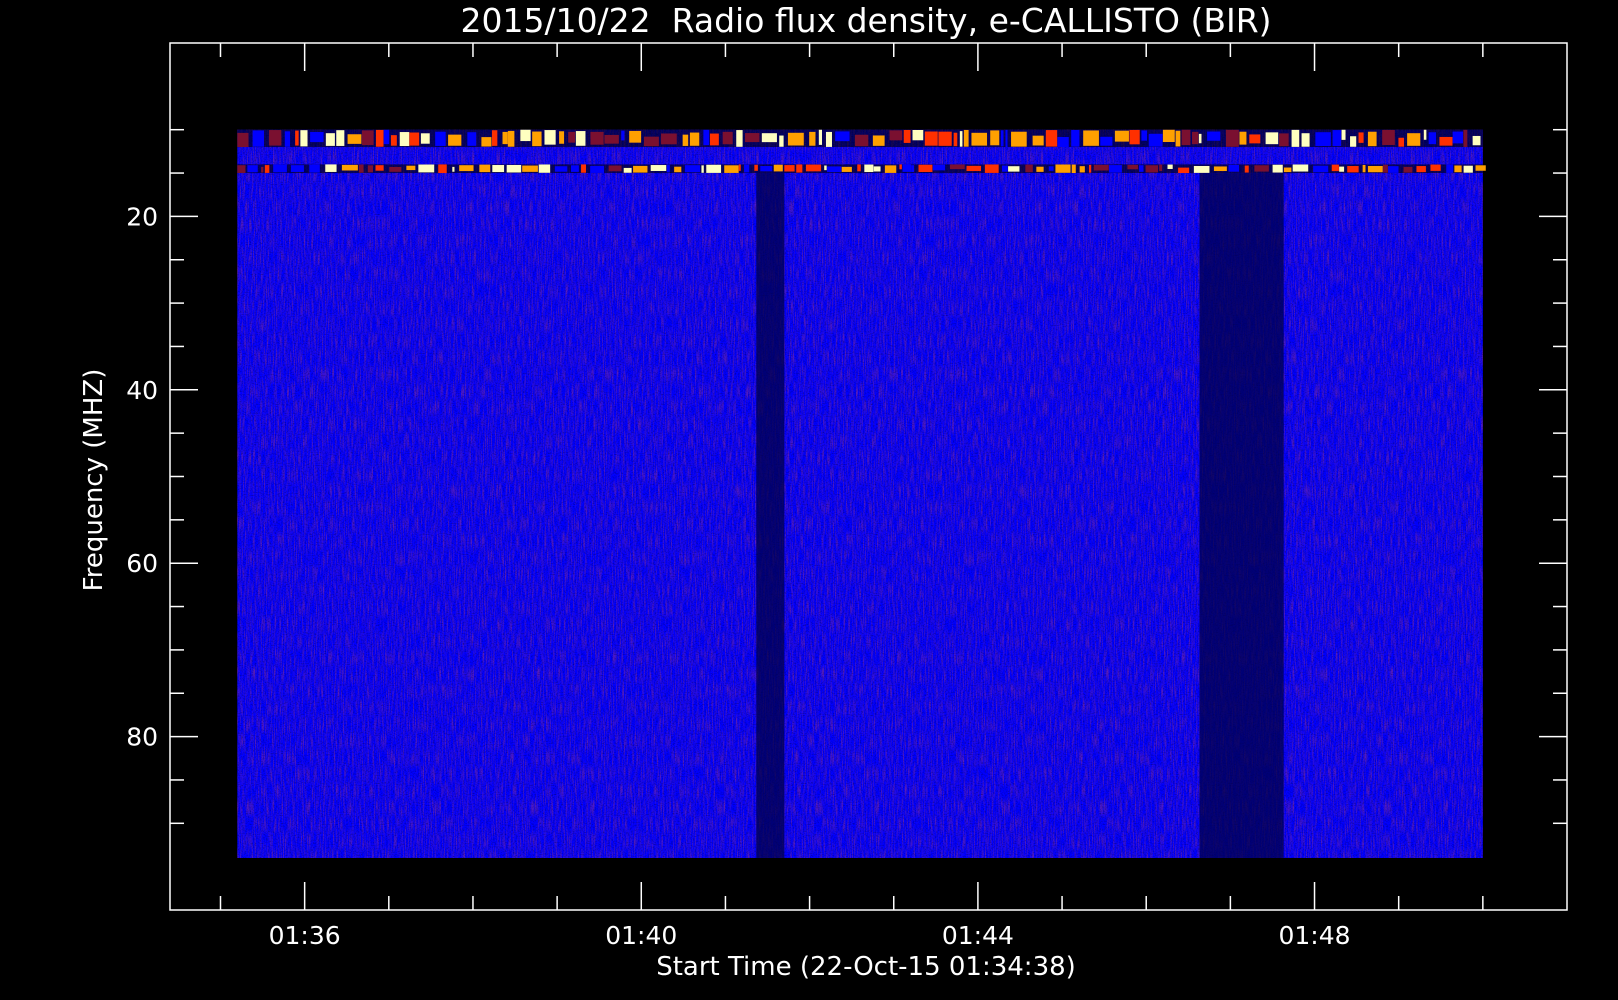  Describe the element at coordinates (1315, 935) in the screenshot. I see `x-tick-label-3: 01:48` at that location.